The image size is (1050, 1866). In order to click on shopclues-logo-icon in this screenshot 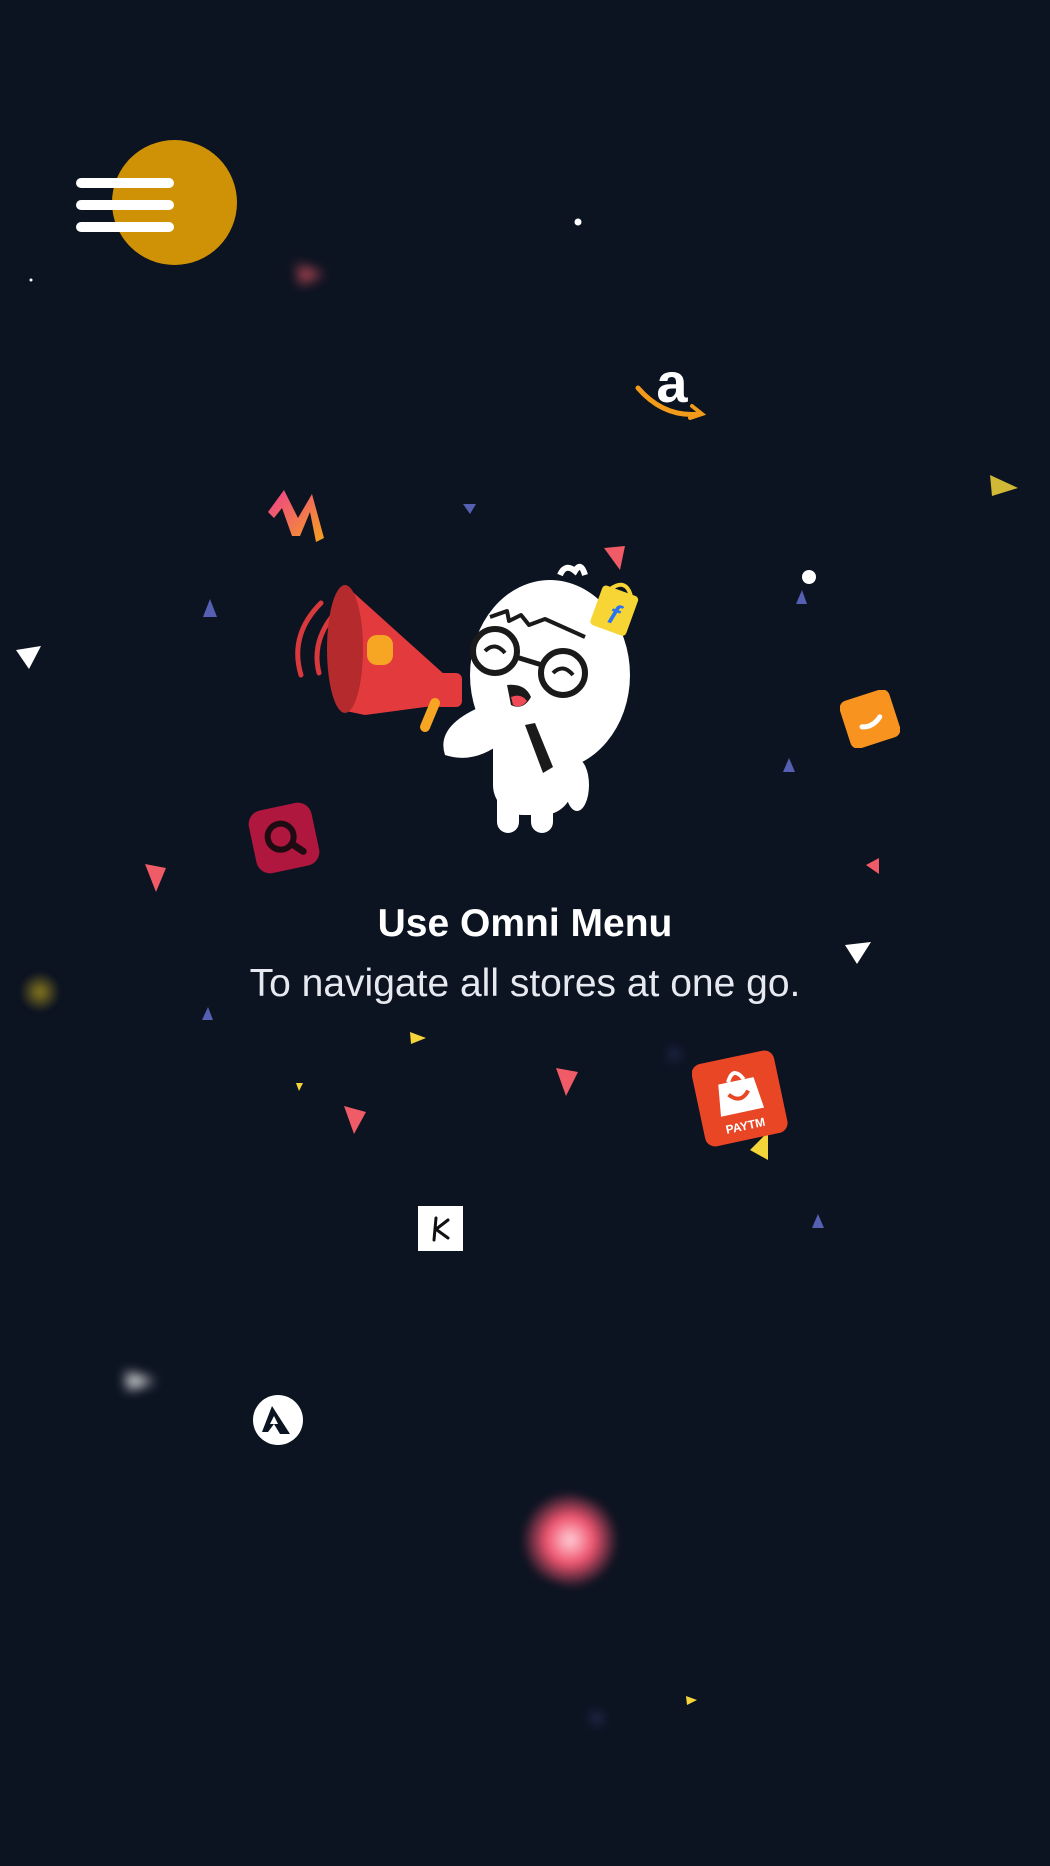, I will do `click(870, 719)`.